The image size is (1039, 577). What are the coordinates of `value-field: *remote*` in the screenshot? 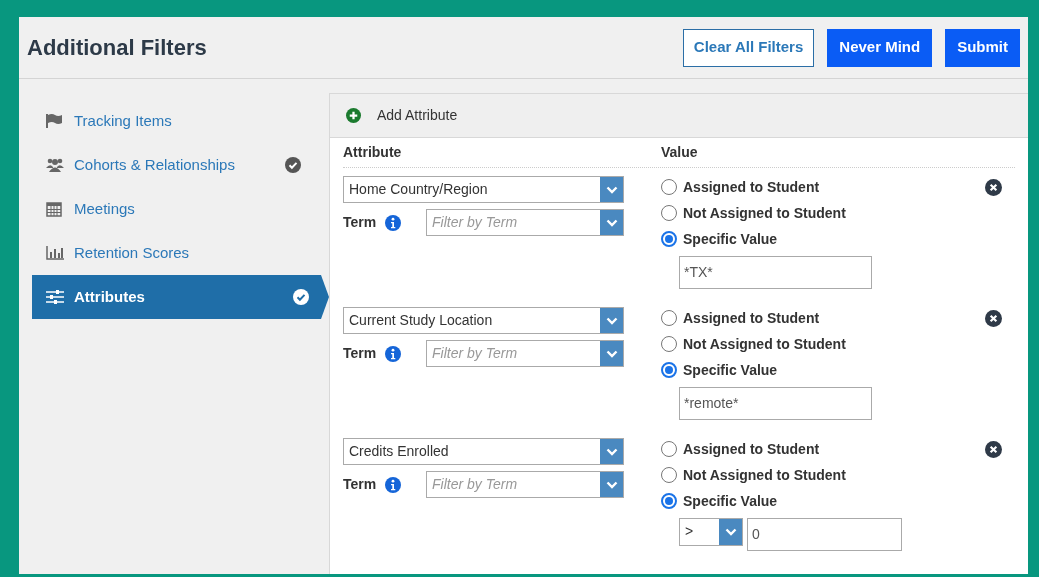 It's located at (775, 403).